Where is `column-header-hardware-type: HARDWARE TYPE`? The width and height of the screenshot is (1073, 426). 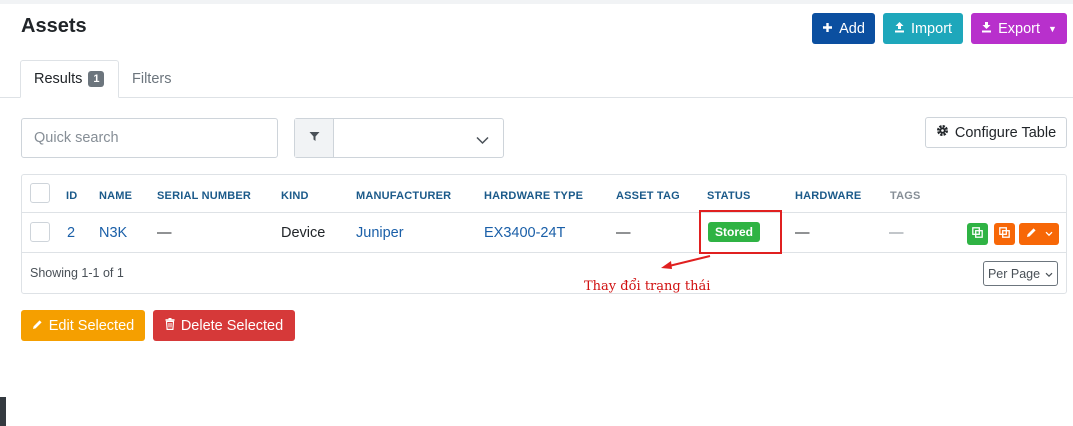 column-header-hardware-type: HARDWARE TYPE is located at coordinates (533, 196).